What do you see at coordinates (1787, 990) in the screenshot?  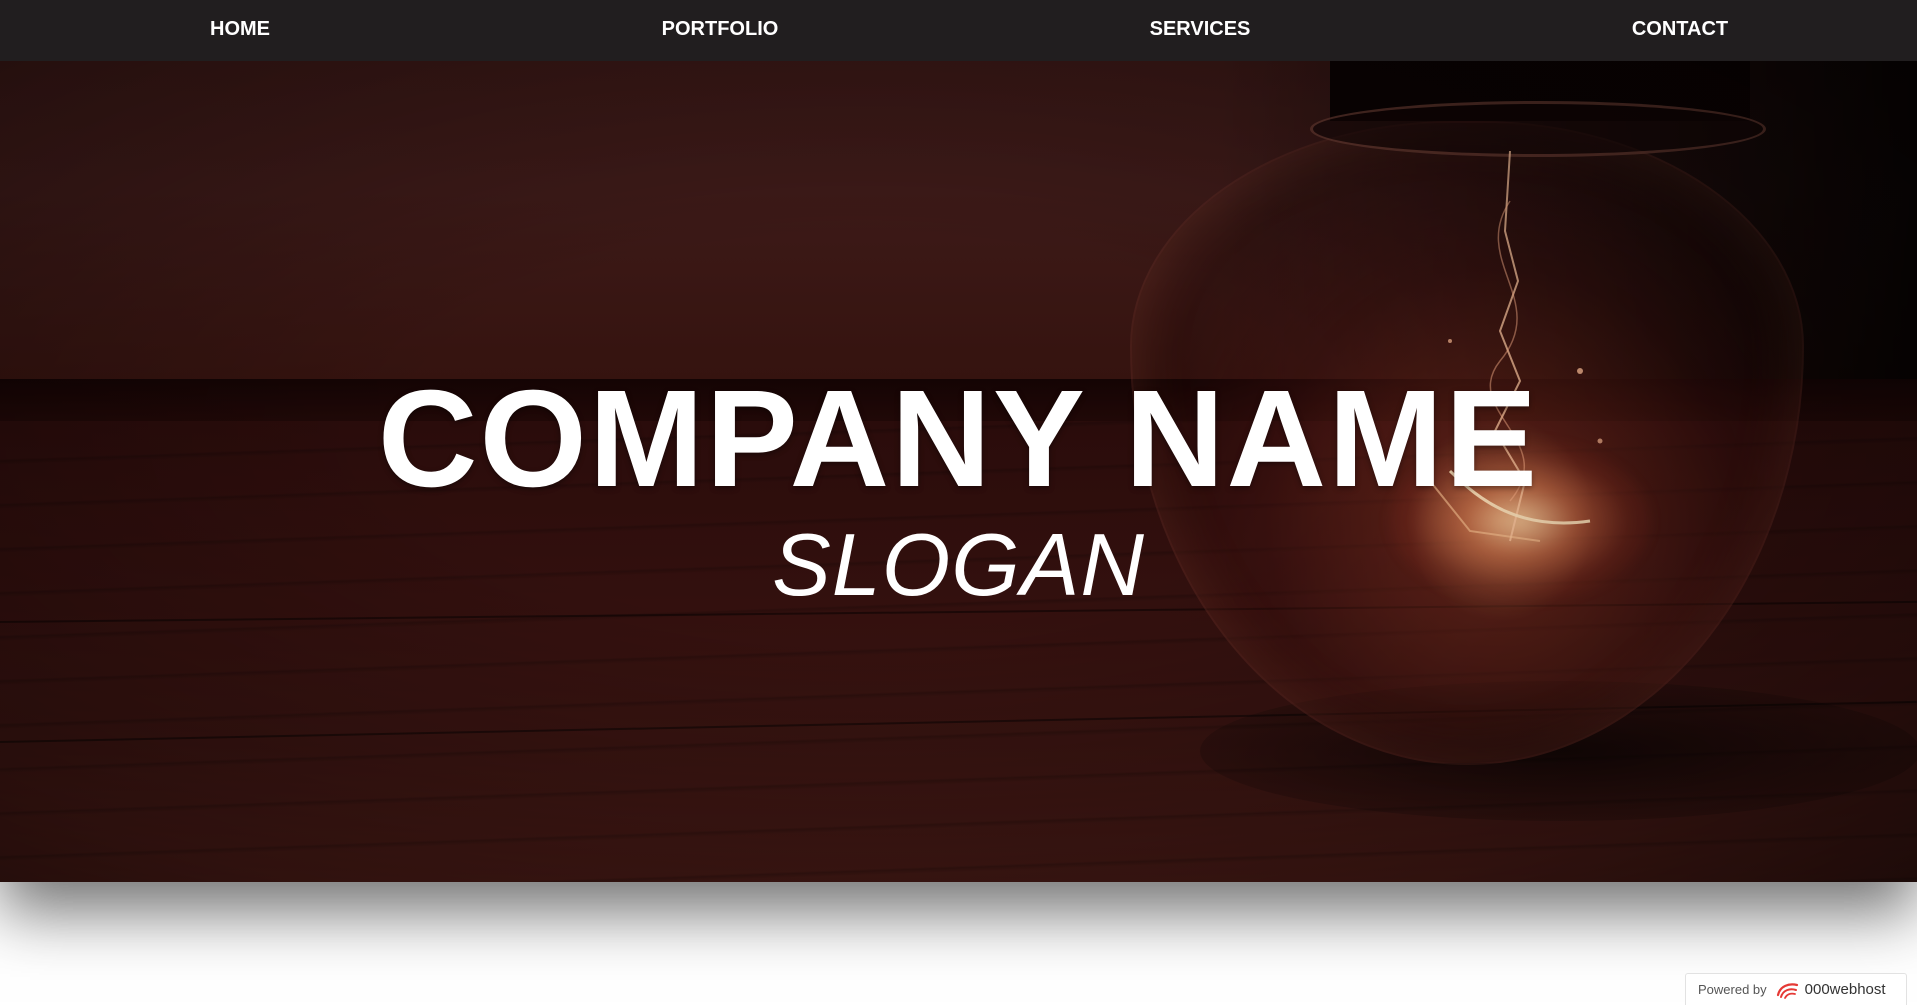 I see `000webhost-logo-icon` at bounding box center [1787, 990].